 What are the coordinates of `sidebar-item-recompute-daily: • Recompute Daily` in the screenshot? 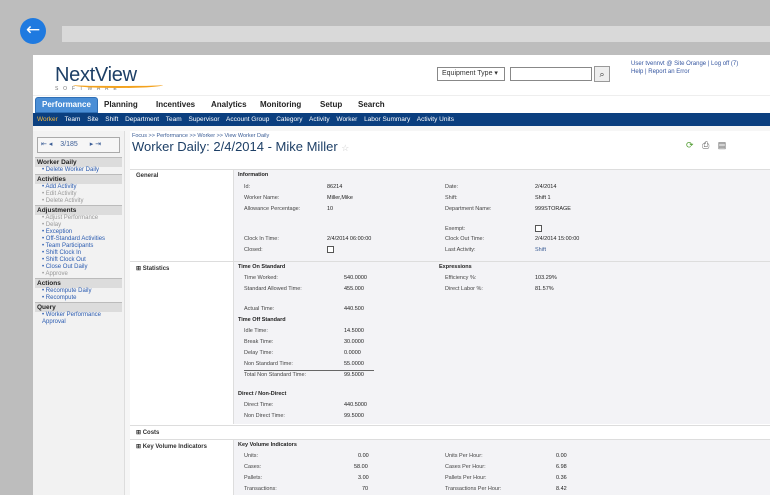 It's located at (78, 291).